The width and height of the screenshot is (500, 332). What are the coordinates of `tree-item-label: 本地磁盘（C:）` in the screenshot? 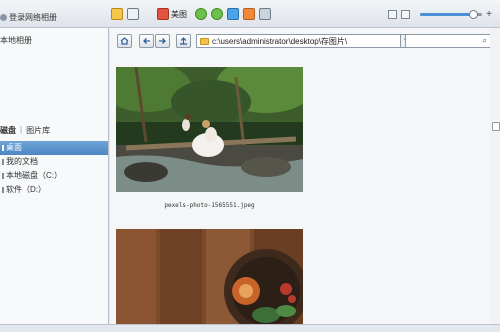 It's located at (34, 175).